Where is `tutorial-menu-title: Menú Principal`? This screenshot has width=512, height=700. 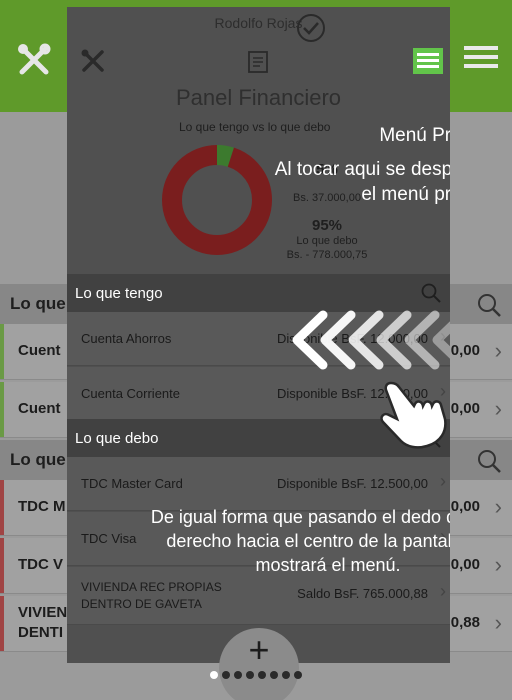
tutorial-menu-title: Menú Principal is located at coordinates (414, 135).